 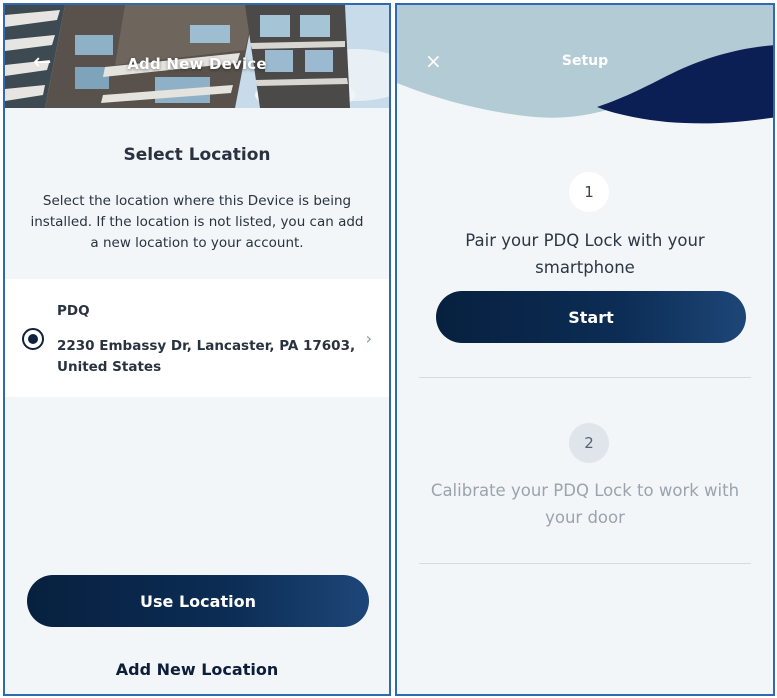 What do you see at coordinates (589, 192) in the screenshot?
I see `step-1-number: 1` at bounding box center [589, 192].